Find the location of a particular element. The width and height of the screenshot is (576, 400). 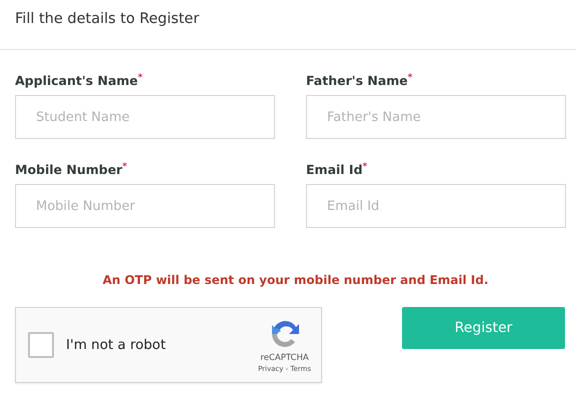

field-label: Father's Name$^{*}$ is located at coordinates (360, 80).